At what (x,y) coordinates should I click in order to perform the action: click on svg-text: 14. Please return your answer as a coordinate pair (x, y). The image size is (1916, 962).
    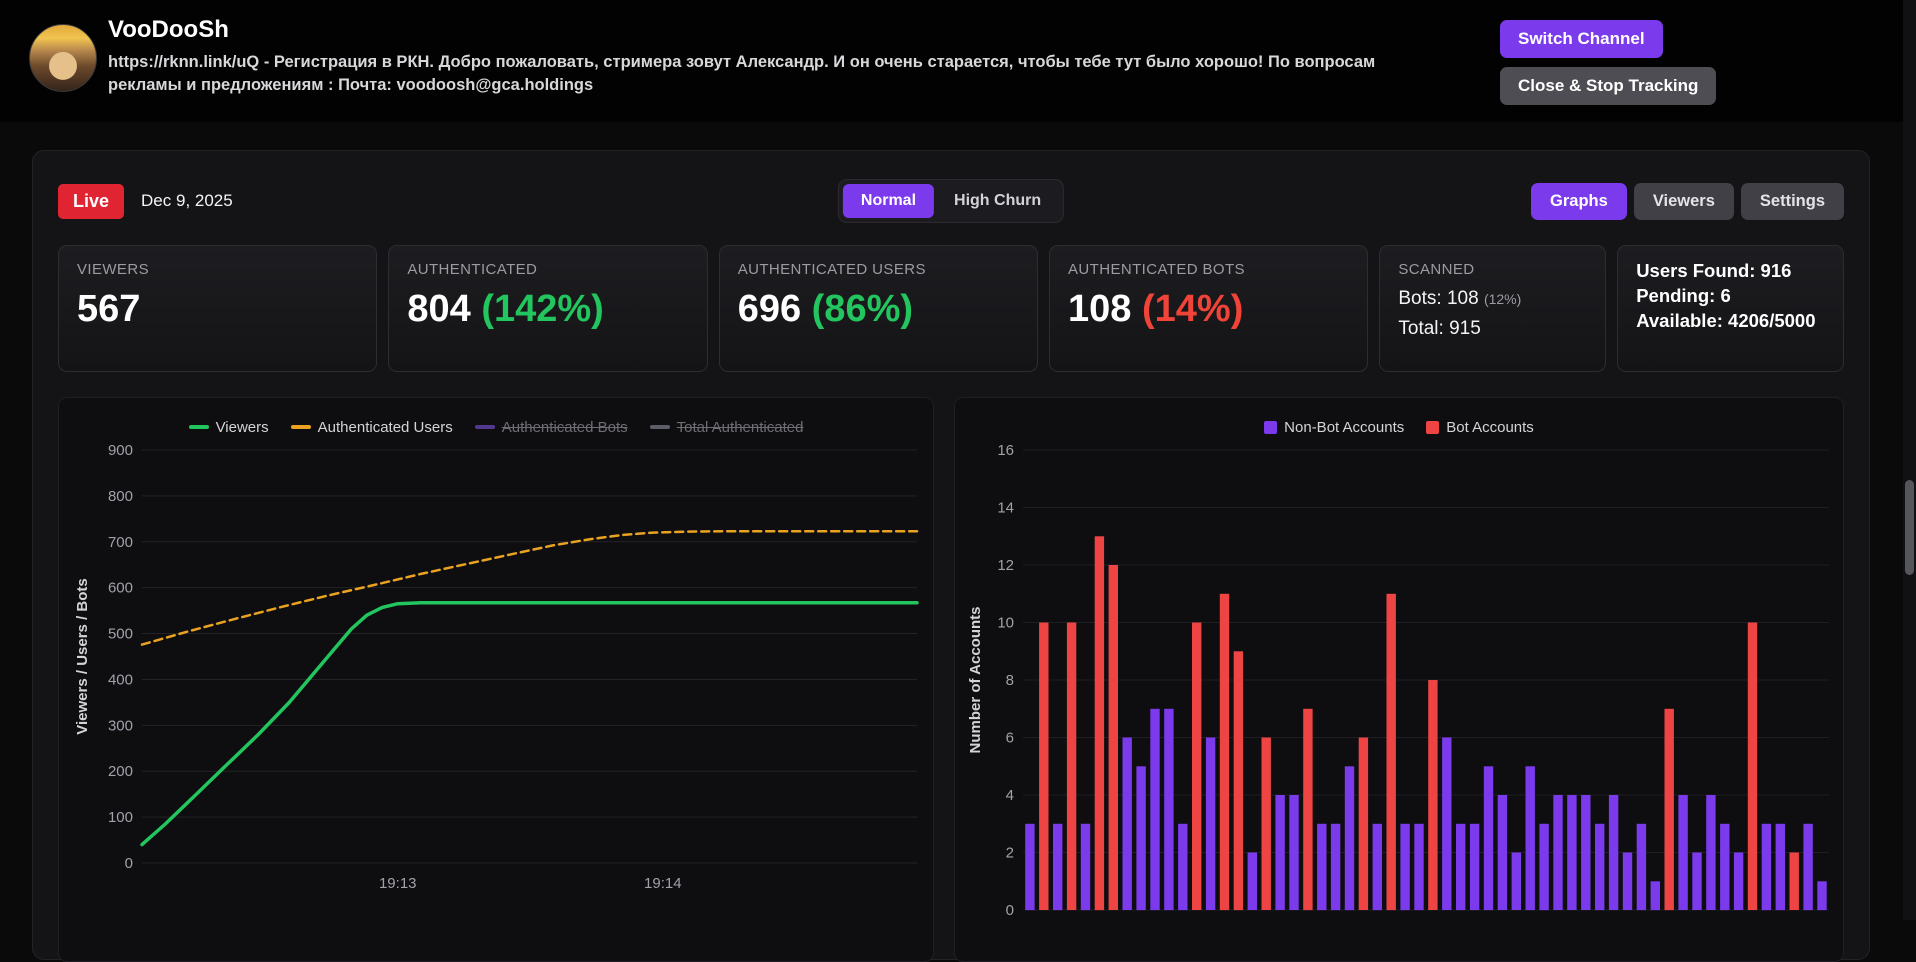
    Looking at the image, I should click on (1005, 508).